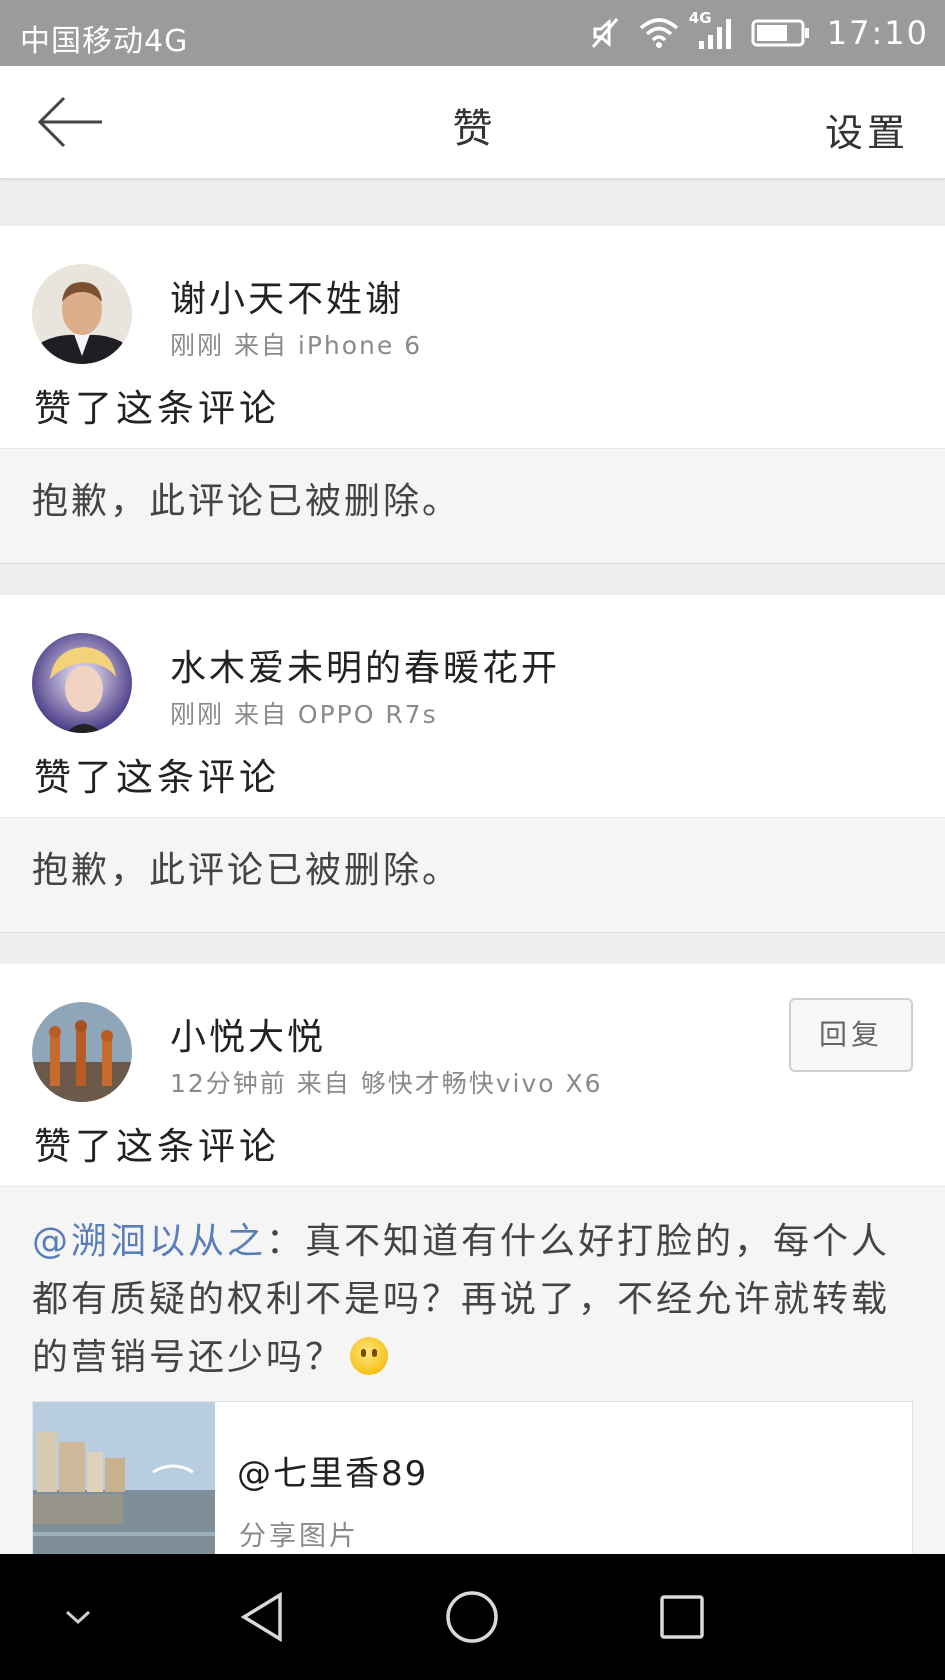 This screenshot has height=1680, width=945. Describe the element at coordinates (287, 296) in the screenshot. I see `username: 谢小天不姓谢` at that location.